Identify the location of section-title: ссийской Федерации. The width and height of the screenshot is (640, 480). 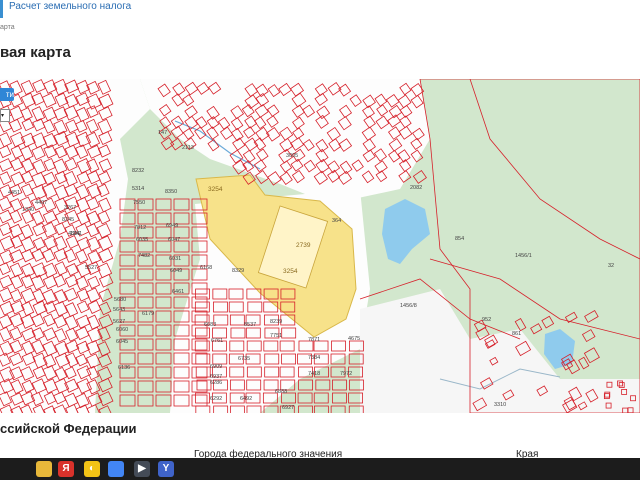
(68, 428).